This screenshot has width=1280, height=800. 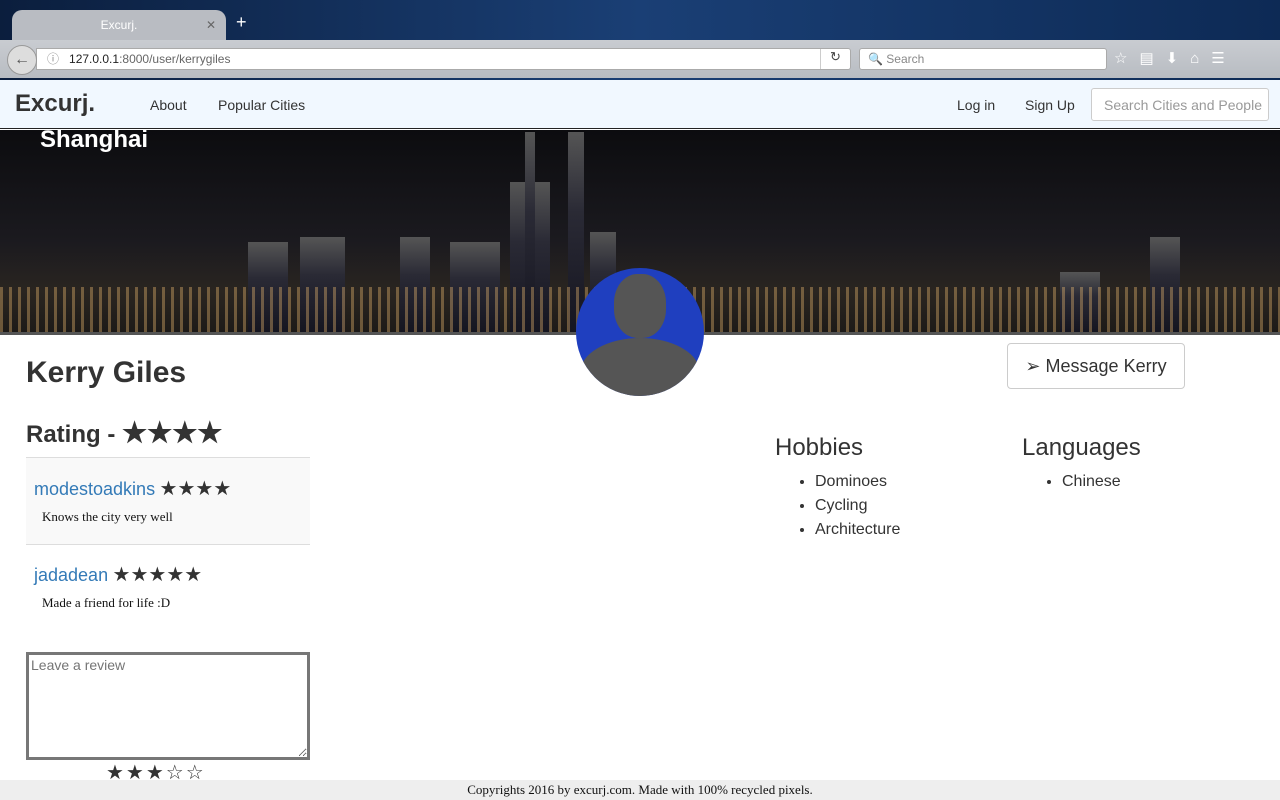 What do you see at coordinates (168, 706) in the screenshot?
I see `review-textarea` at bounding box center [168, 706].